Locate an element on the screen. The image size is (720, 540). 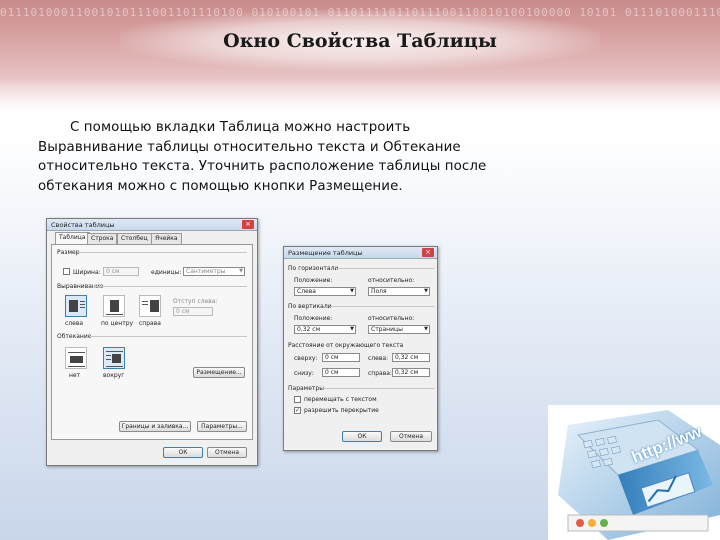
move-with-text-label: перемещать с текстом is located at coordinates (340, 399).